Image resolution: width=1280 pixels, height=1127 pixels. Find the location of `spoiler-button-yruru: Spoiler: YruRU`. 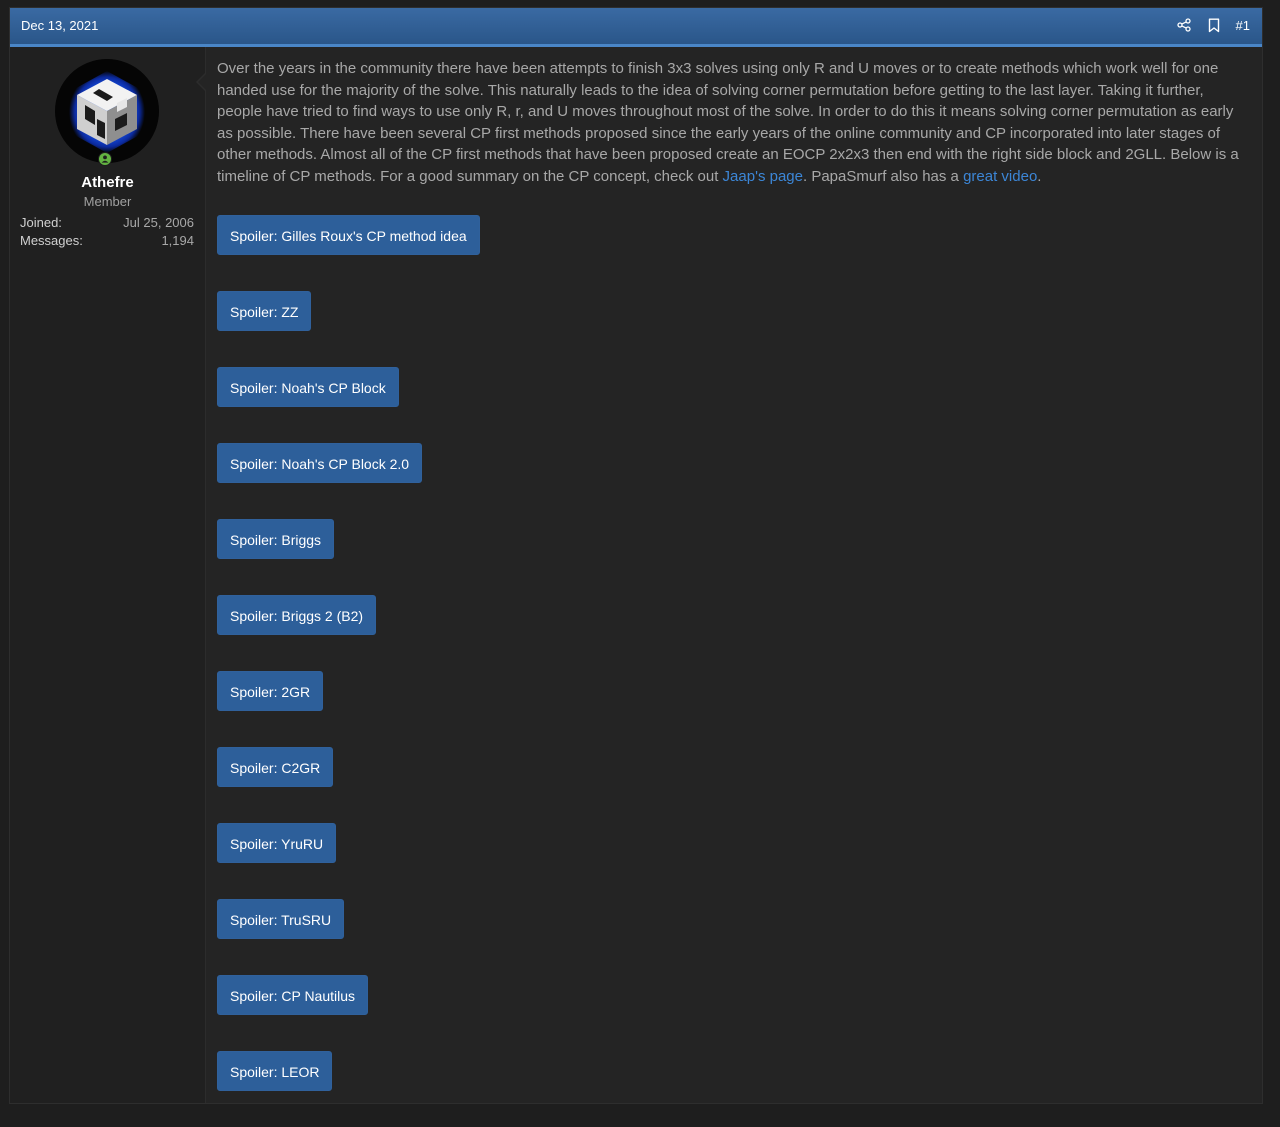

spoiler-button-yruru: Spoiler: YruRU is located at coordinates (277, 843).